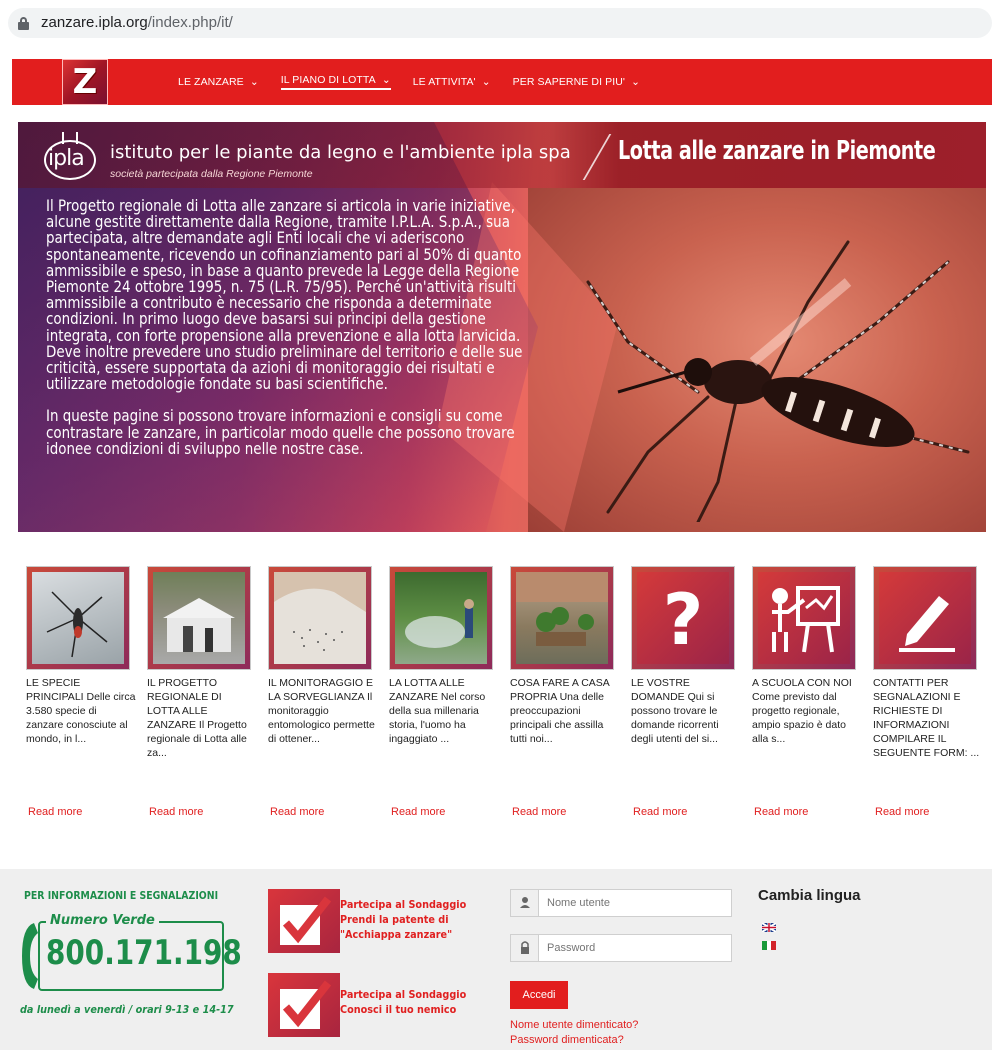 Image resolution: width=992 pixels, height=1050 pixels. I want to click on site-logo: Z, so click(85, 82).